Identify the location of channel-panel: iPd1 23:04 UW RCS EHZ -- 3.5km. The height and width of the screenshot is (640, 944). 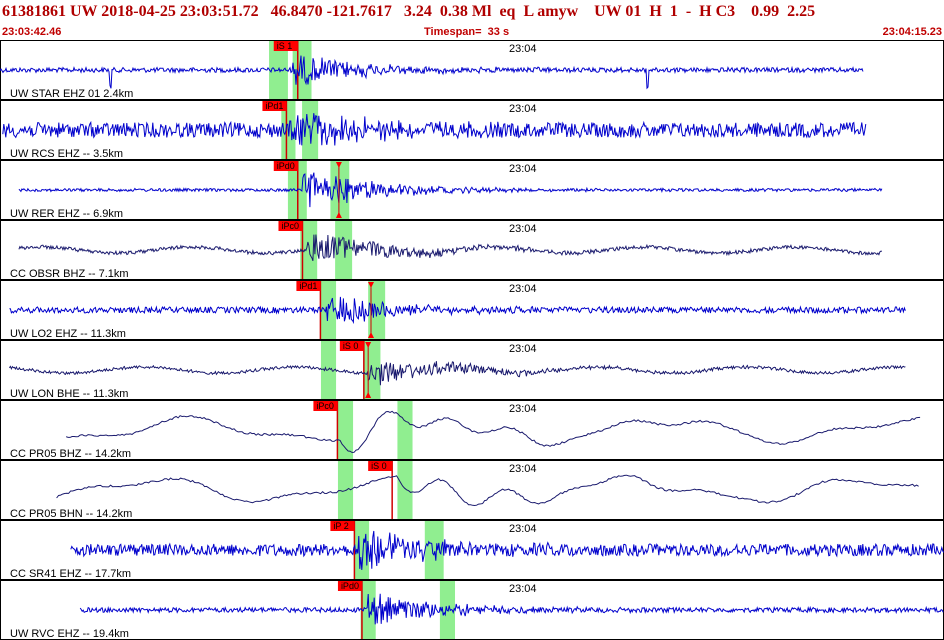
(472, 130).